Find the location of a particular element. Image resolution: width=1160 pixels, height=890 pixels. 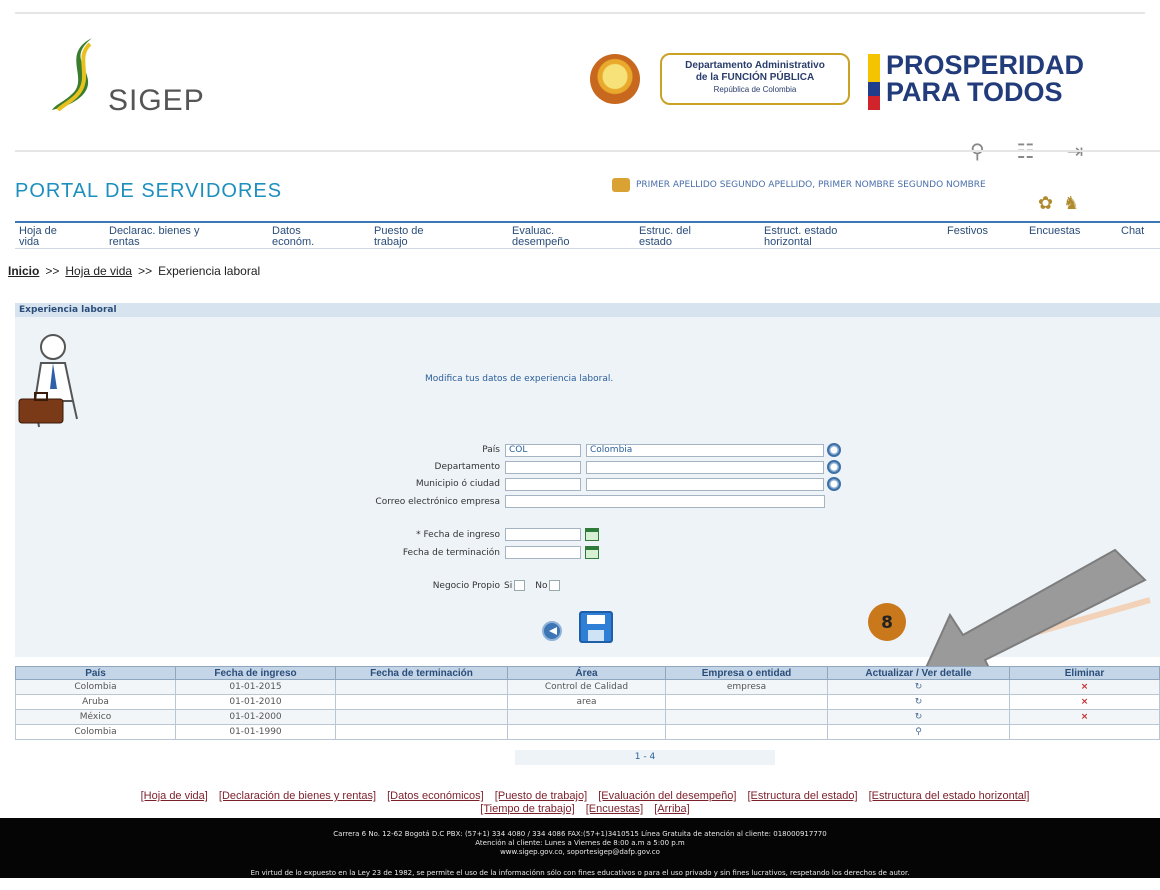

municipio-code-input is located at coordinates (543, 484).